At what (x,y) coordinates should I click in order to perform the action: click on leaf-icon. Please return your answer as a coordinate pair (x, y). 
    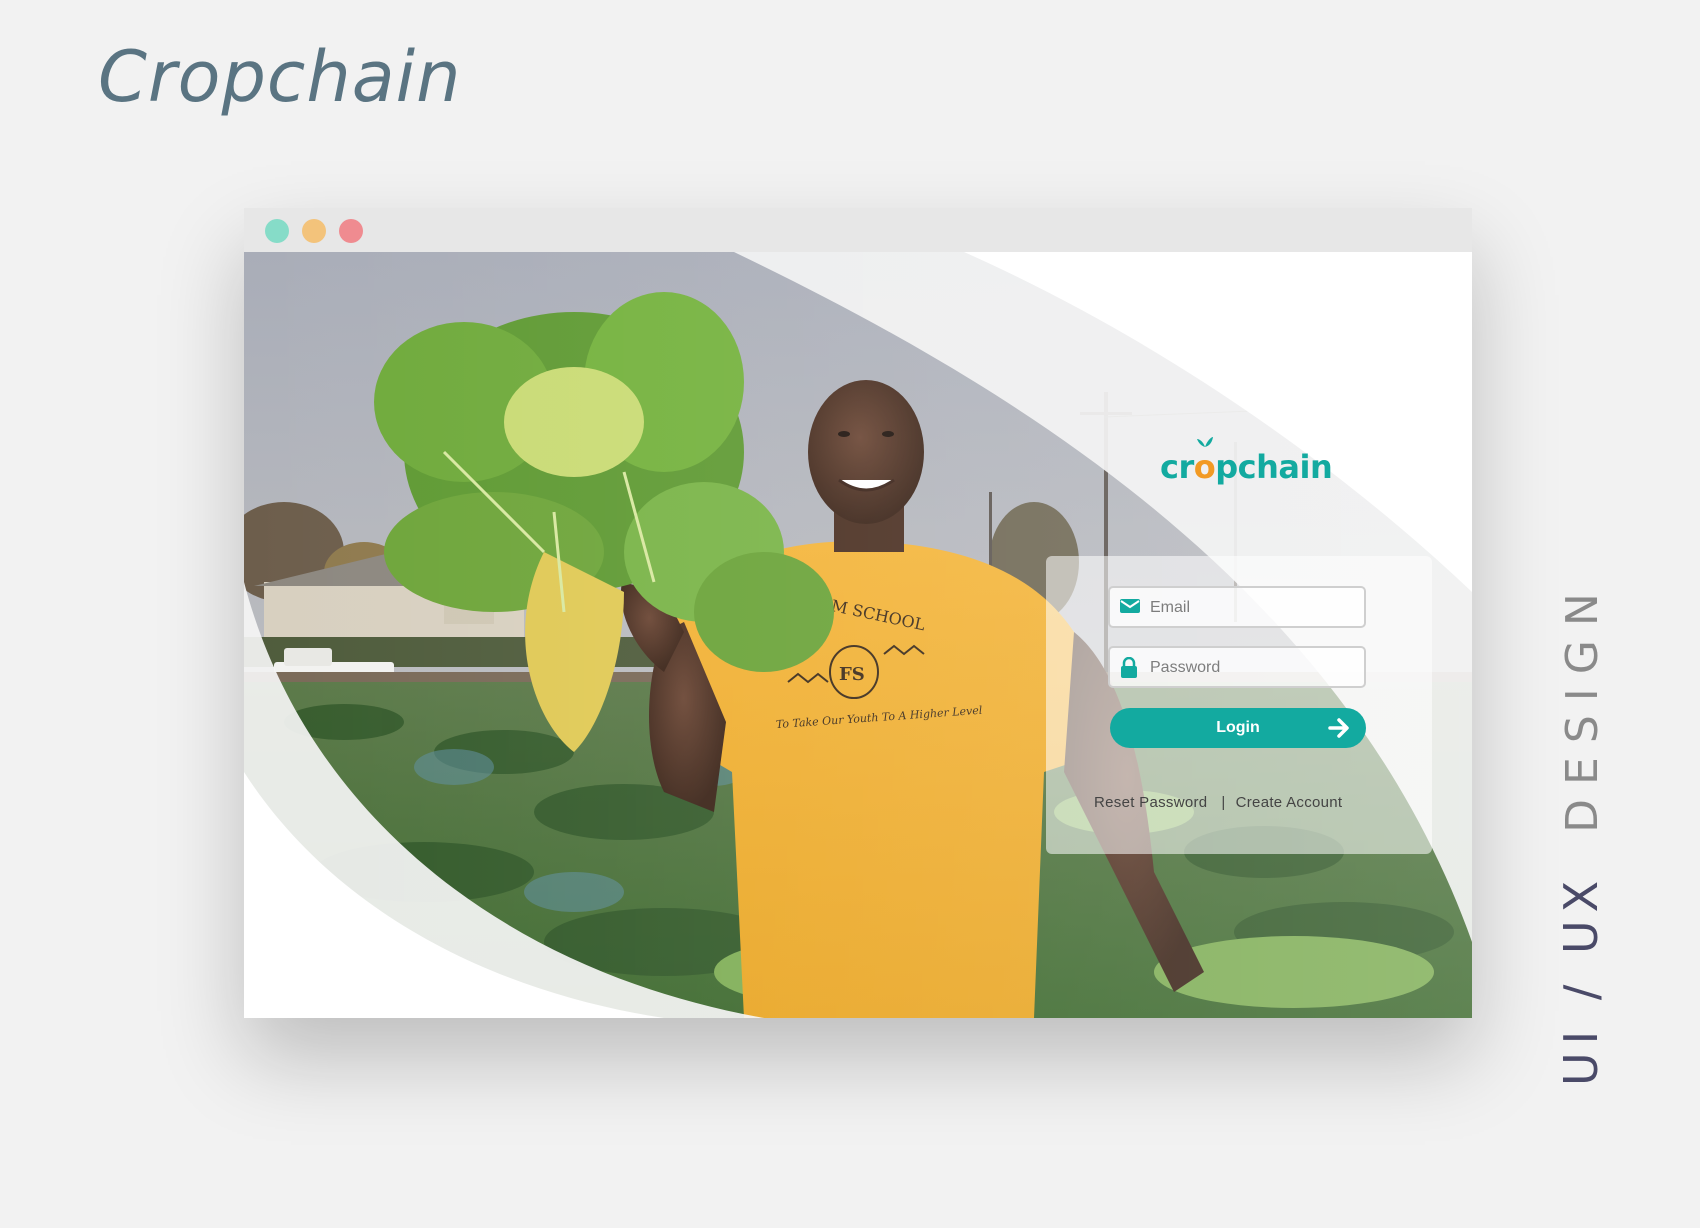
    Looking at the image, I should click on (1204, 442).